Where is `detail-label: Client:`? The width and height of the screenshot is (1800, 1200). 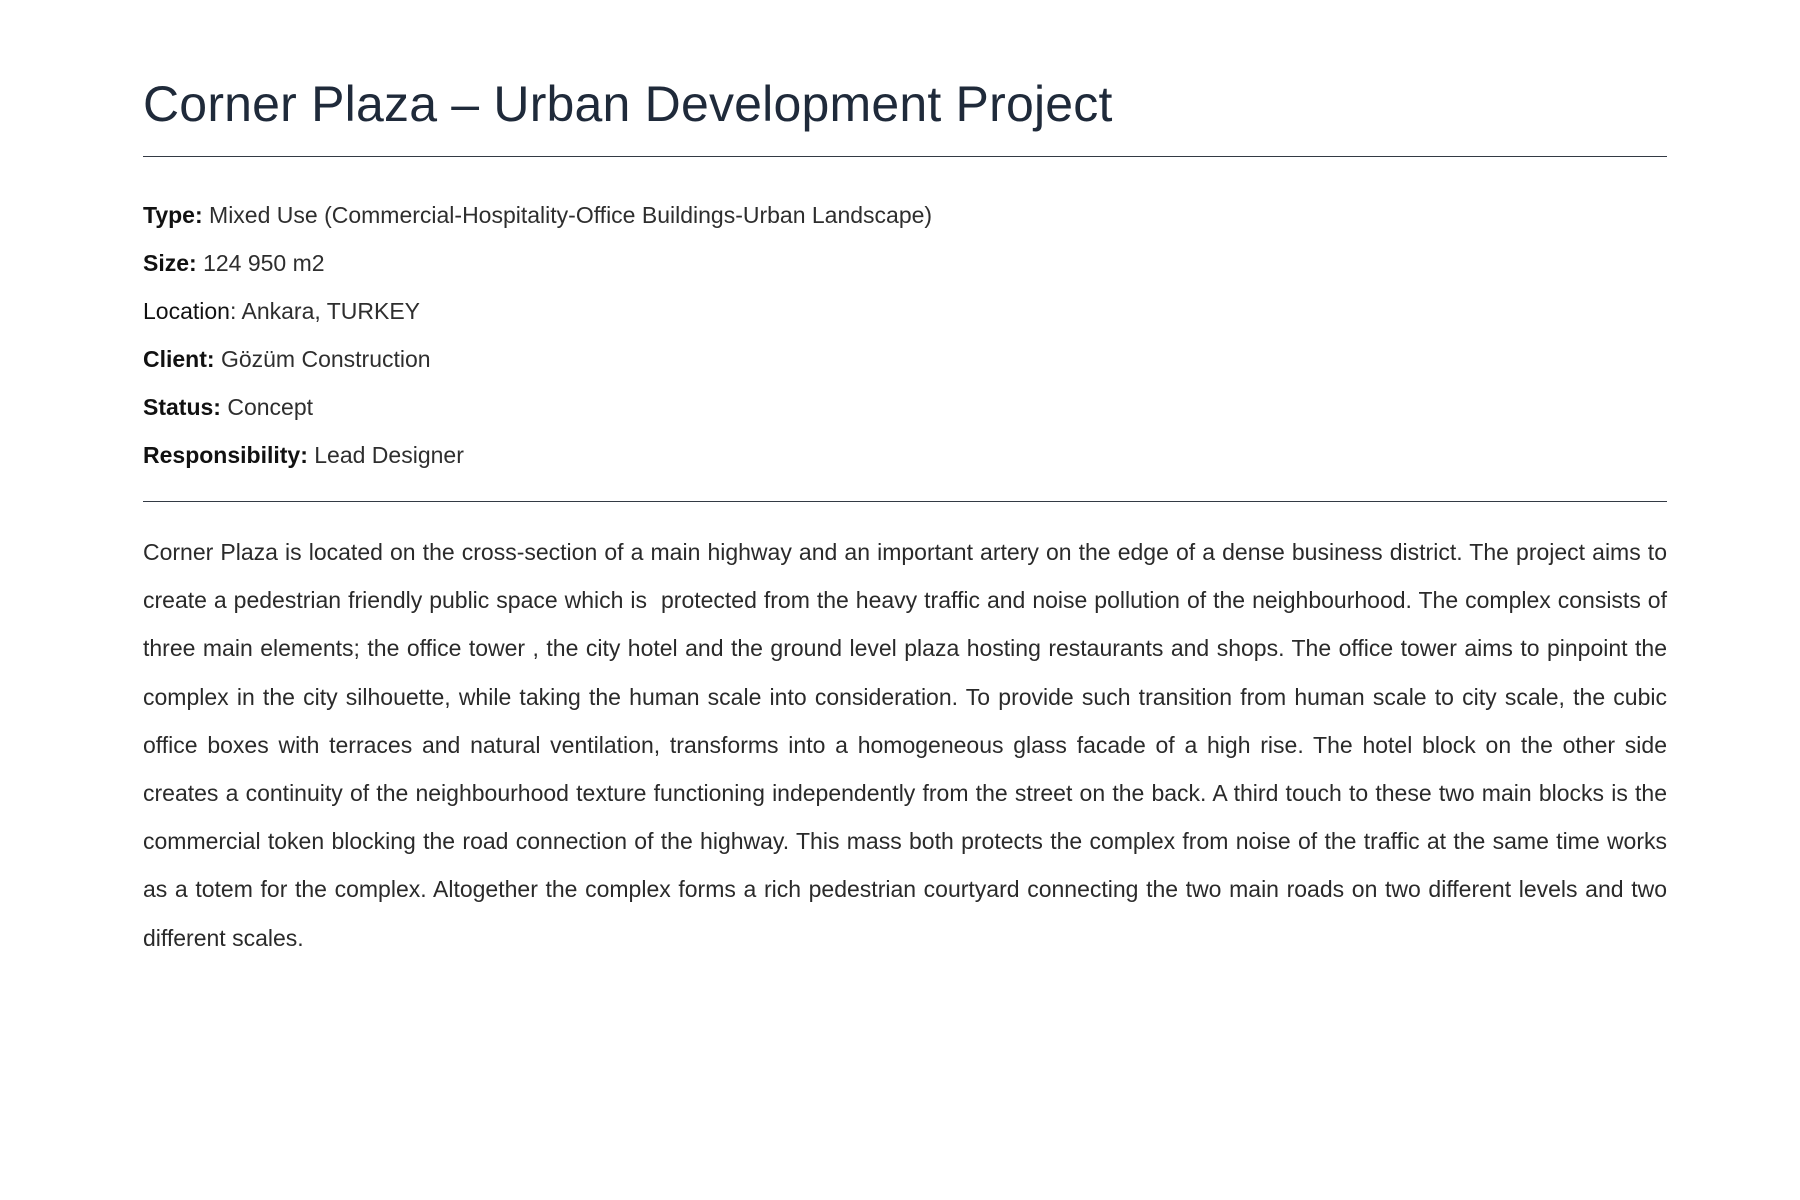 detail-label: Client: is located at coordinates (179, 359).